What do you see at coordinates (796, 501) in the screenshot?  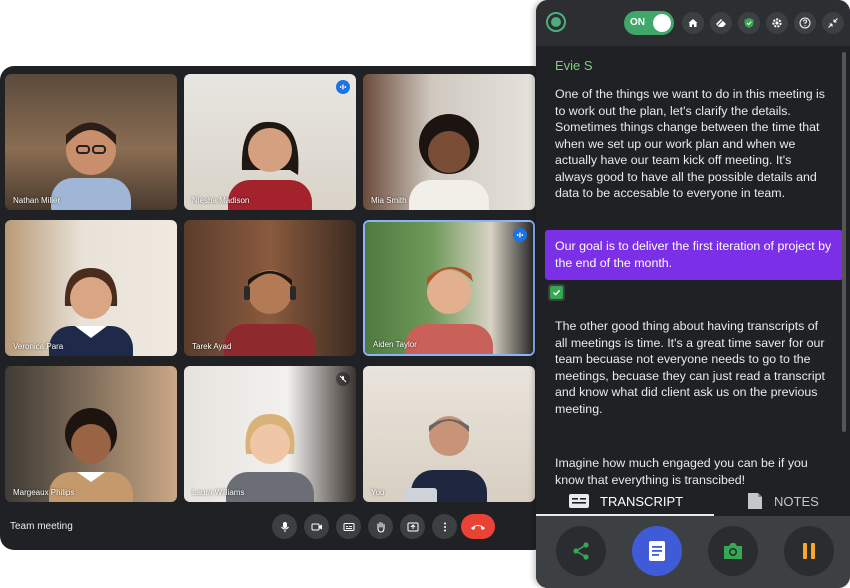 I see `tab-notes-label: NOTES` at bounding box center [796, 501].